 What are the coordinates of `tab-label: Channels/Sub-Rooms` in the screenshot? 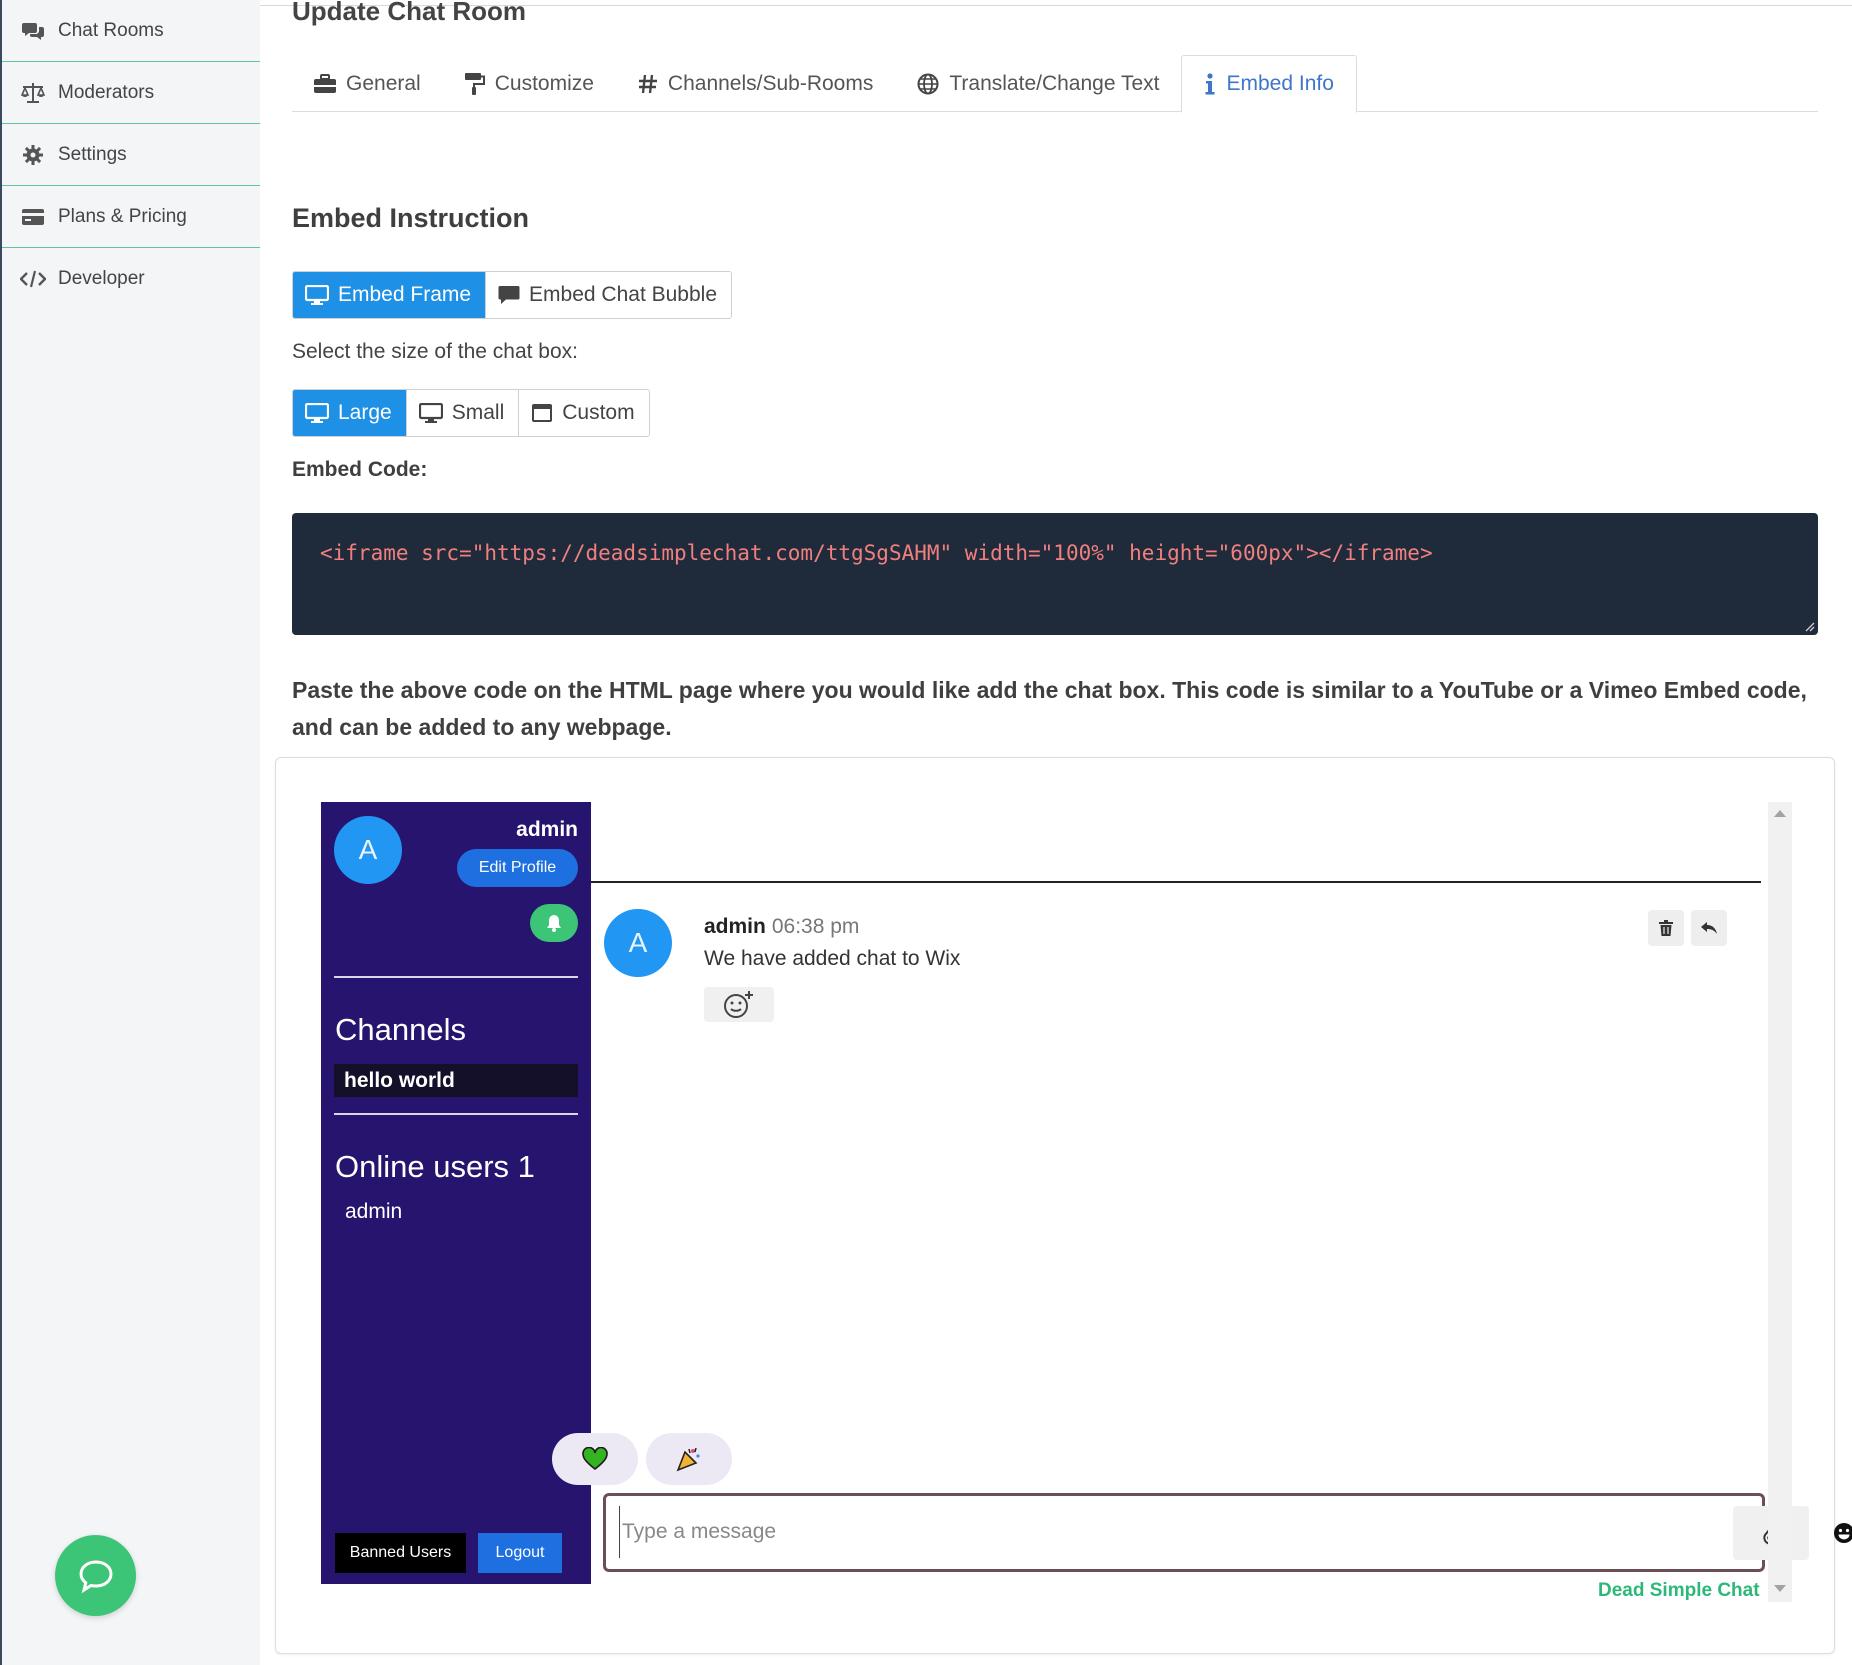 It's located at (770, 83).